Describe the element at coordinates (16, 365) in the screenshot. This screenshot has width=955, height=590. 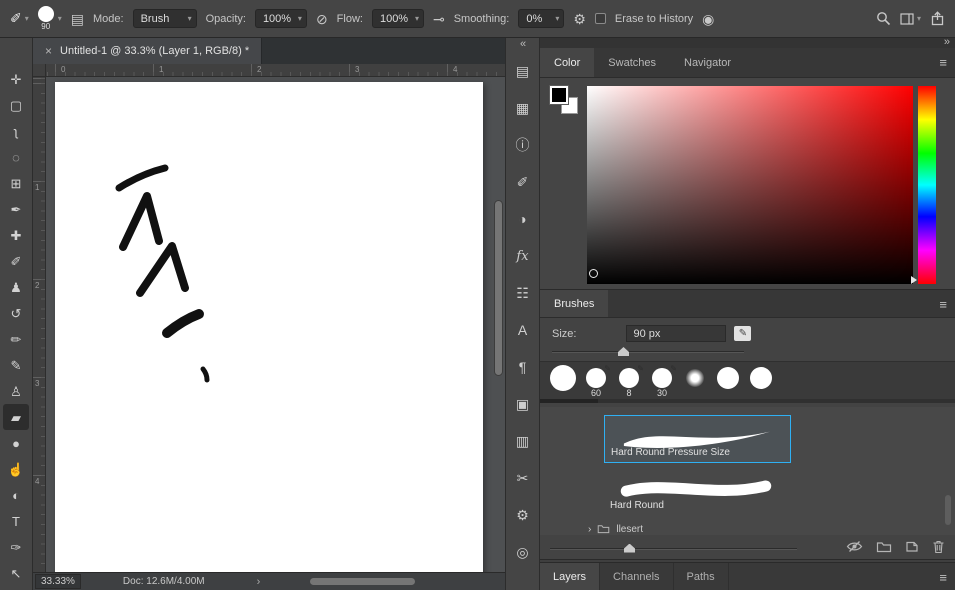
I see `mixer-brush-tool: ✎` at that location.